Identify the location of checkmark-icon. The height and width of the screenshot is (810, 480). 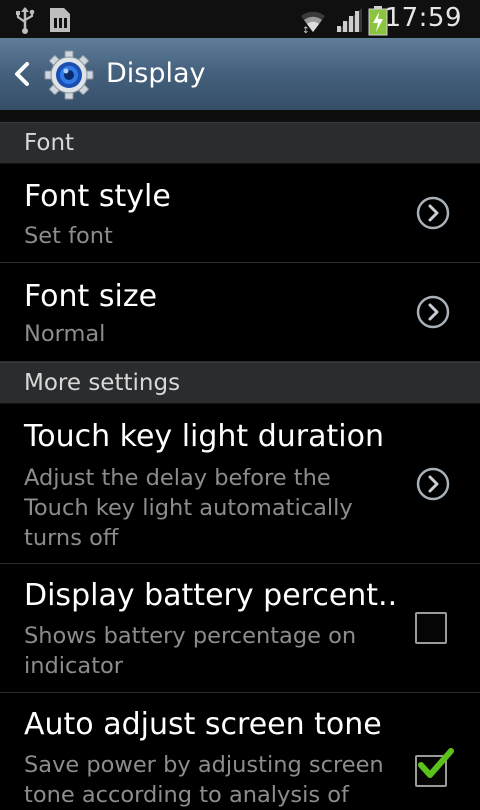
(436, 763).